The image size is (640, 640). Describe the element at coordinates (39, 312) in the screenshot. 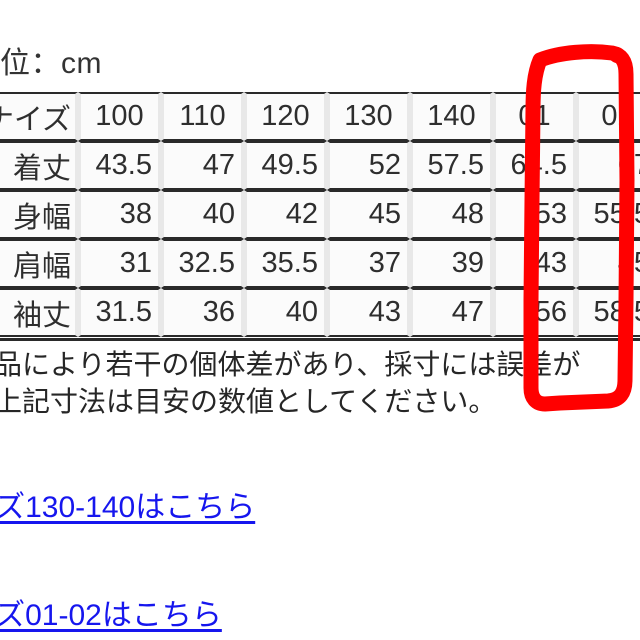

I see `row-label-sodetake: 袖丈` at that location.